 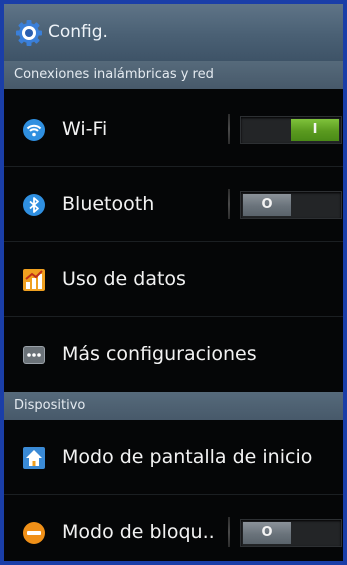 I want to click on section-title-device: Dispositivo, so click(x=50, y=405).